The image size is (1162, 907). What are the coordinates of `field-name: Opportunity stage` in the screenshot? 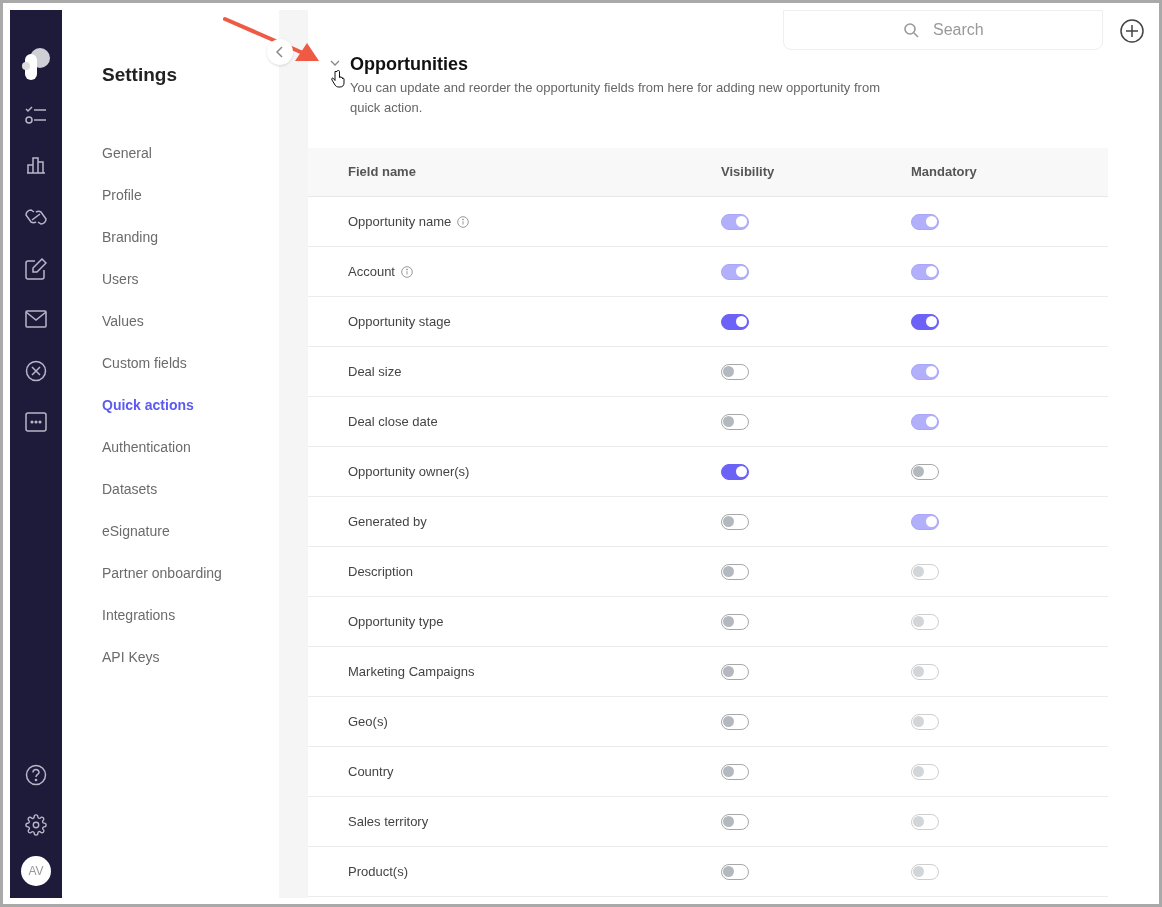 It's located at (399, 321).